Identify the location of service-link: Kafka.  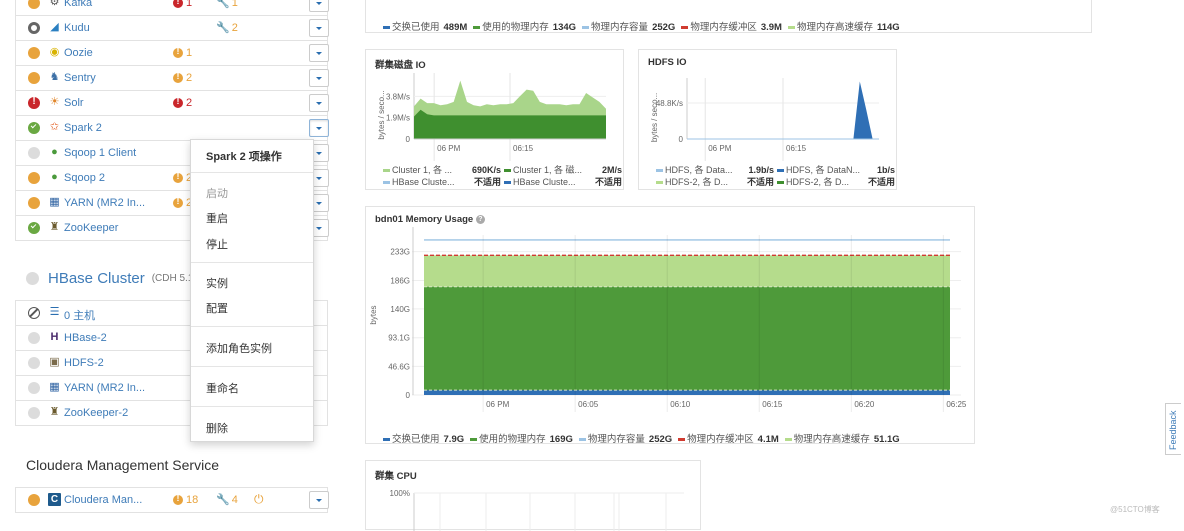
(78, 4).